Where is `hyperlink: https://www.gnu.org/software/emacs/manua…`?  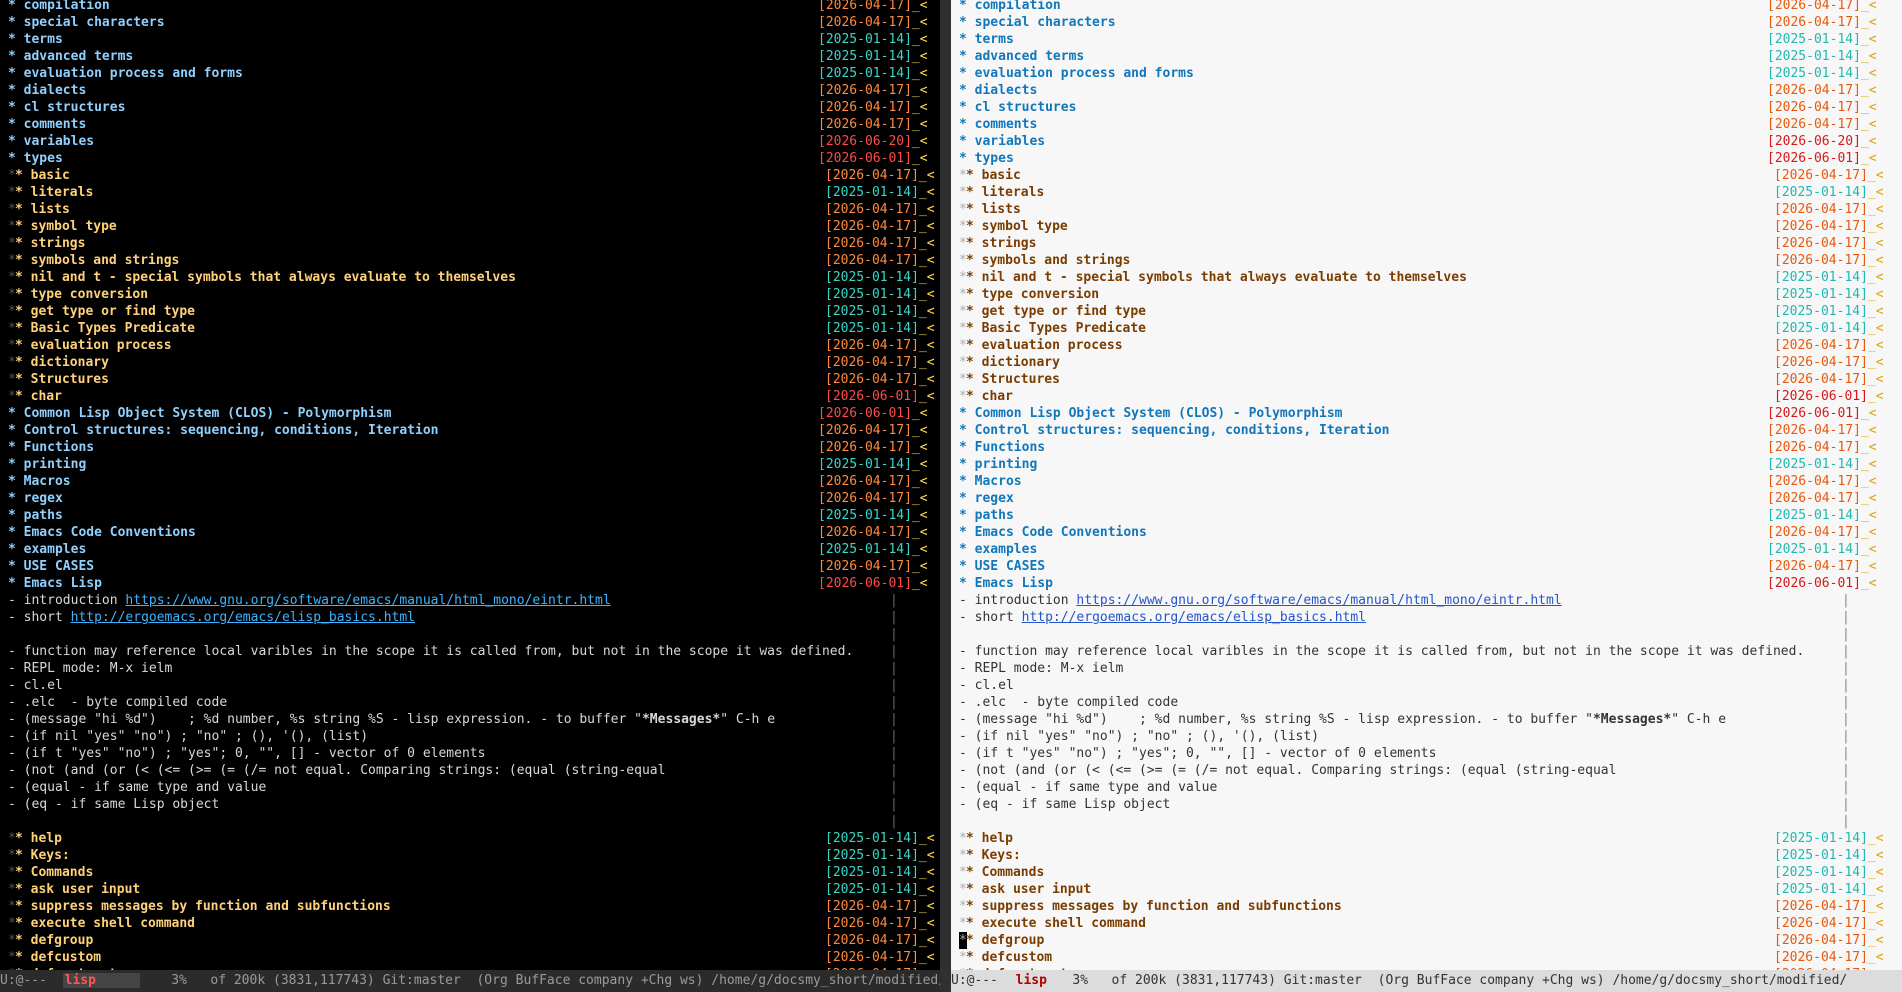
hyperlink: https://www.gnu.org/software/emacs/manua… is located at coordinates (1318, 600).